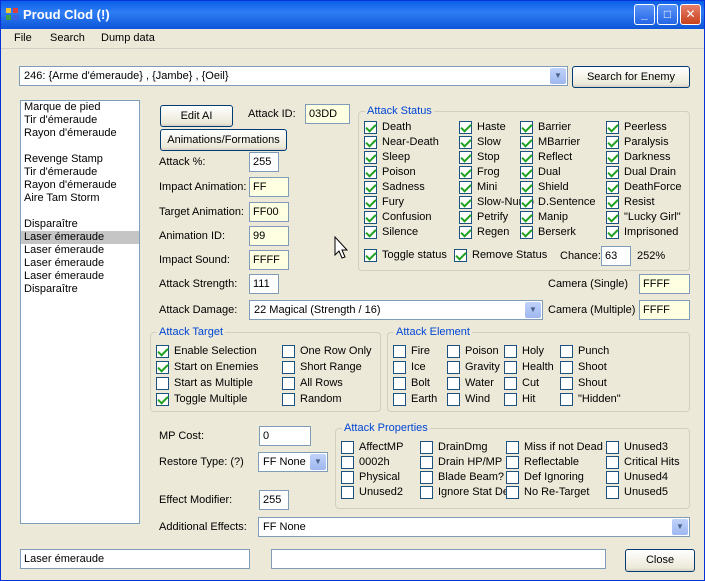 The width and height of the screenshot is (705, 581). What do you see at coordinates (80, 107) in the screenshot?
I see `list-item: Marque de pied` at bounding box center [80, 107].